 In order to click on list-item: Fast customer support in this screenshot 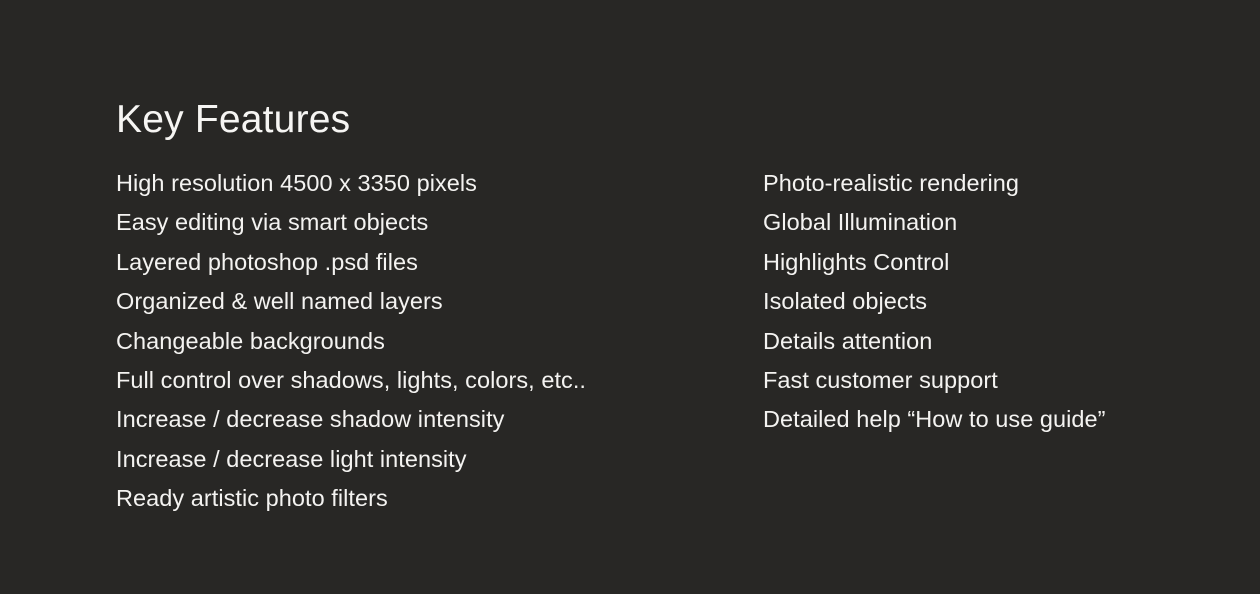, I will do `click(880, 379)`.